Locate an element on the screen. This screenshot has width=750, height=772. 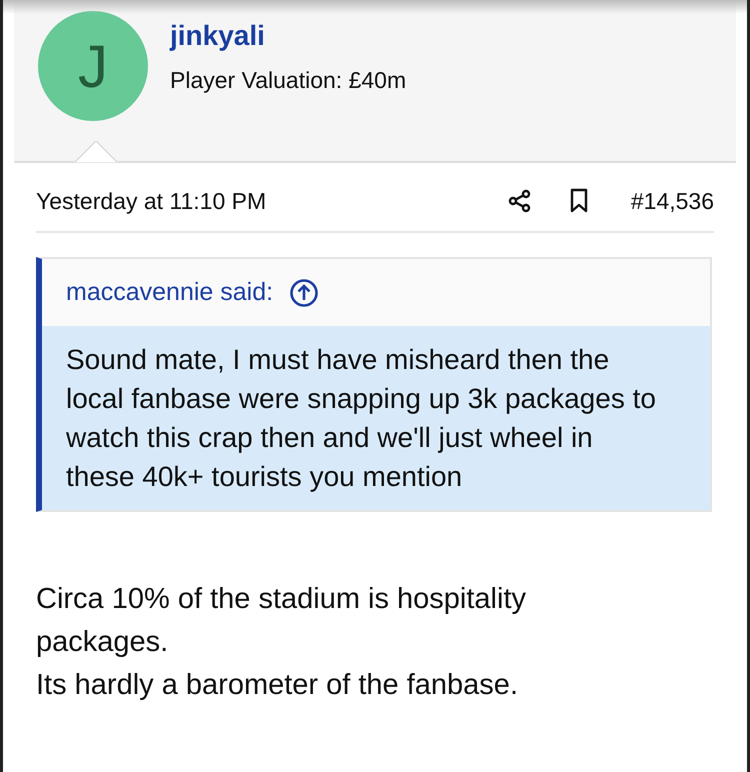
share-icon is located at coordinates (519, 201).